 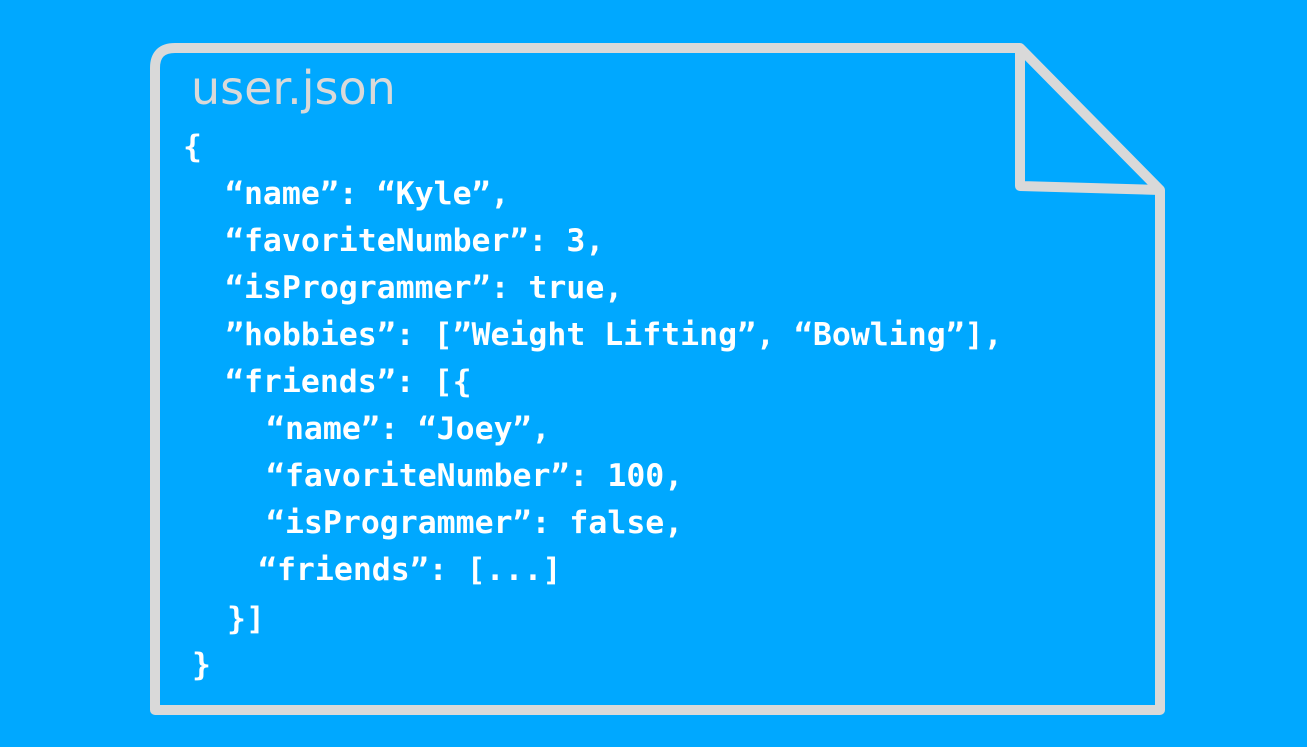 I want to click on code-line: “friends”: [{, so click(x=348, y=382).